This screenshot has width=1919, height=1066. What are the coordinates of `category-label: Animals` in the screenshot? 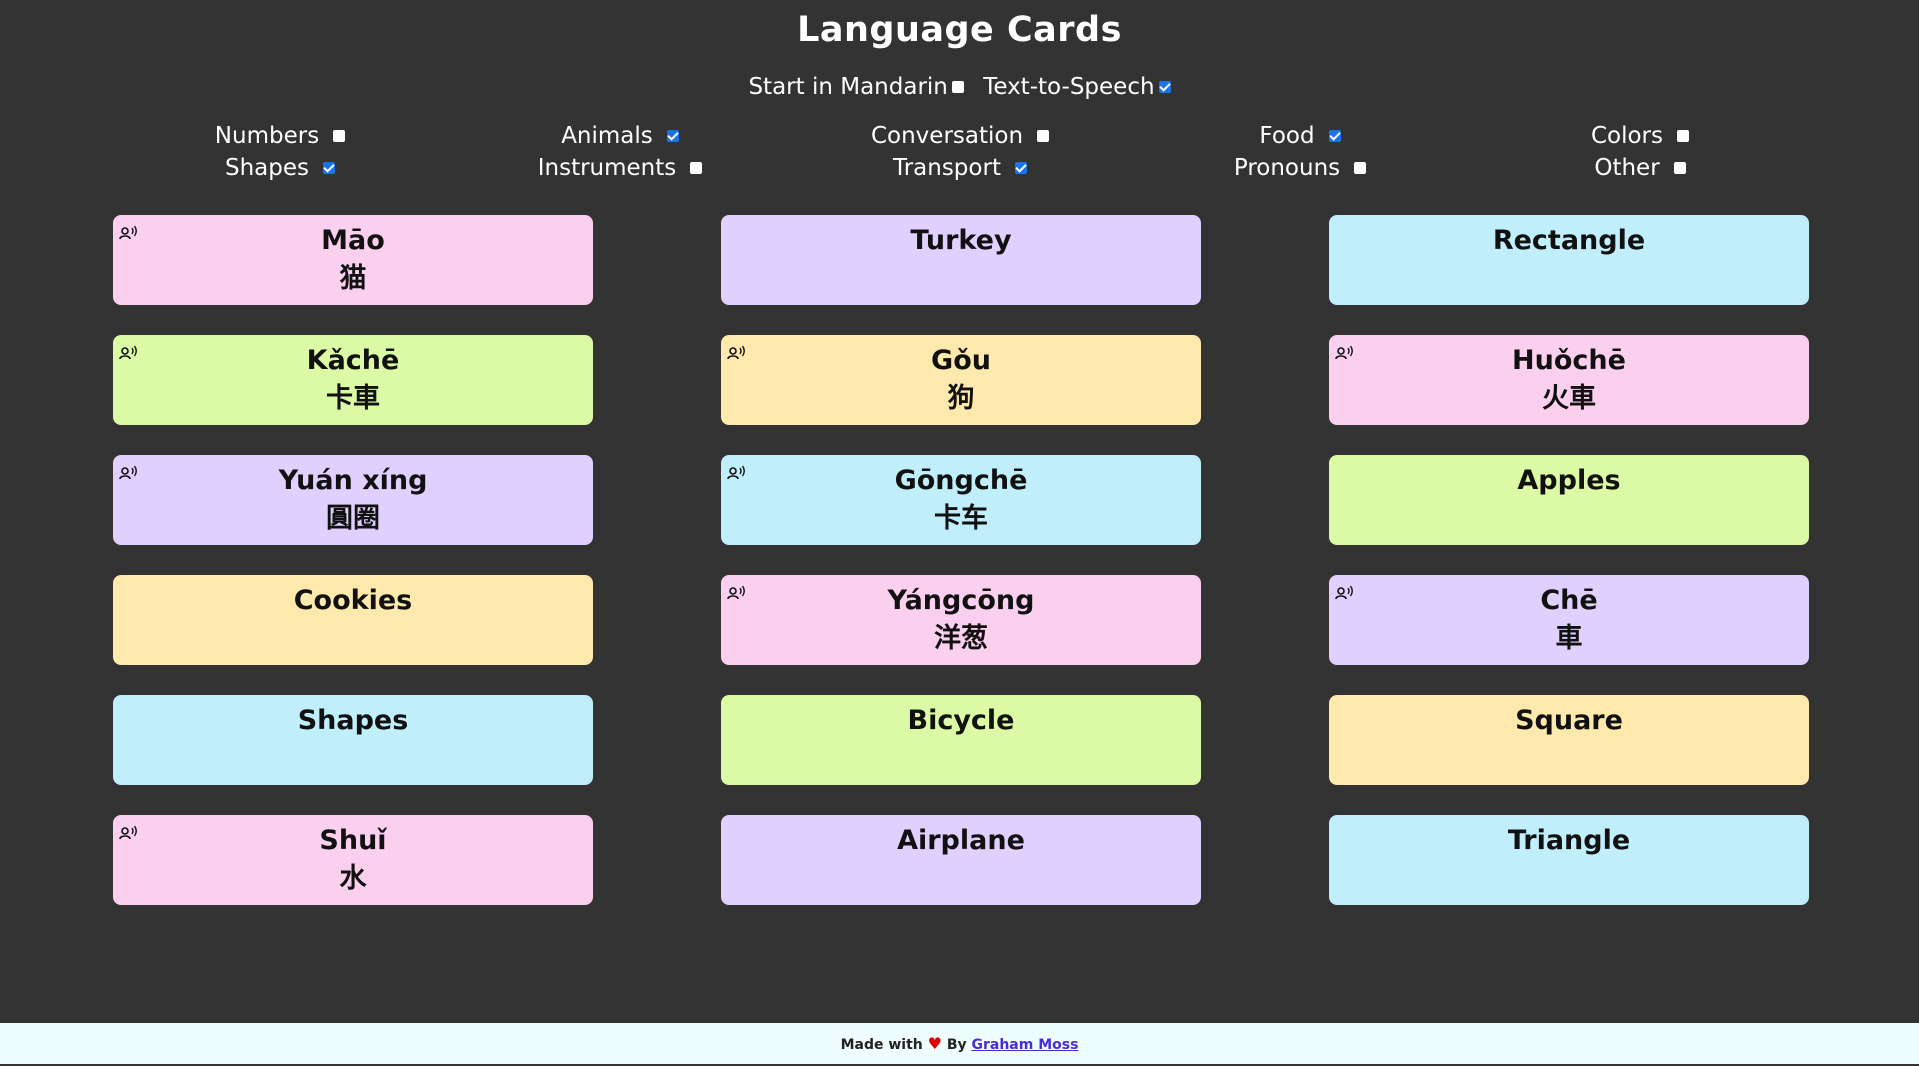 It's located at (607, 136).